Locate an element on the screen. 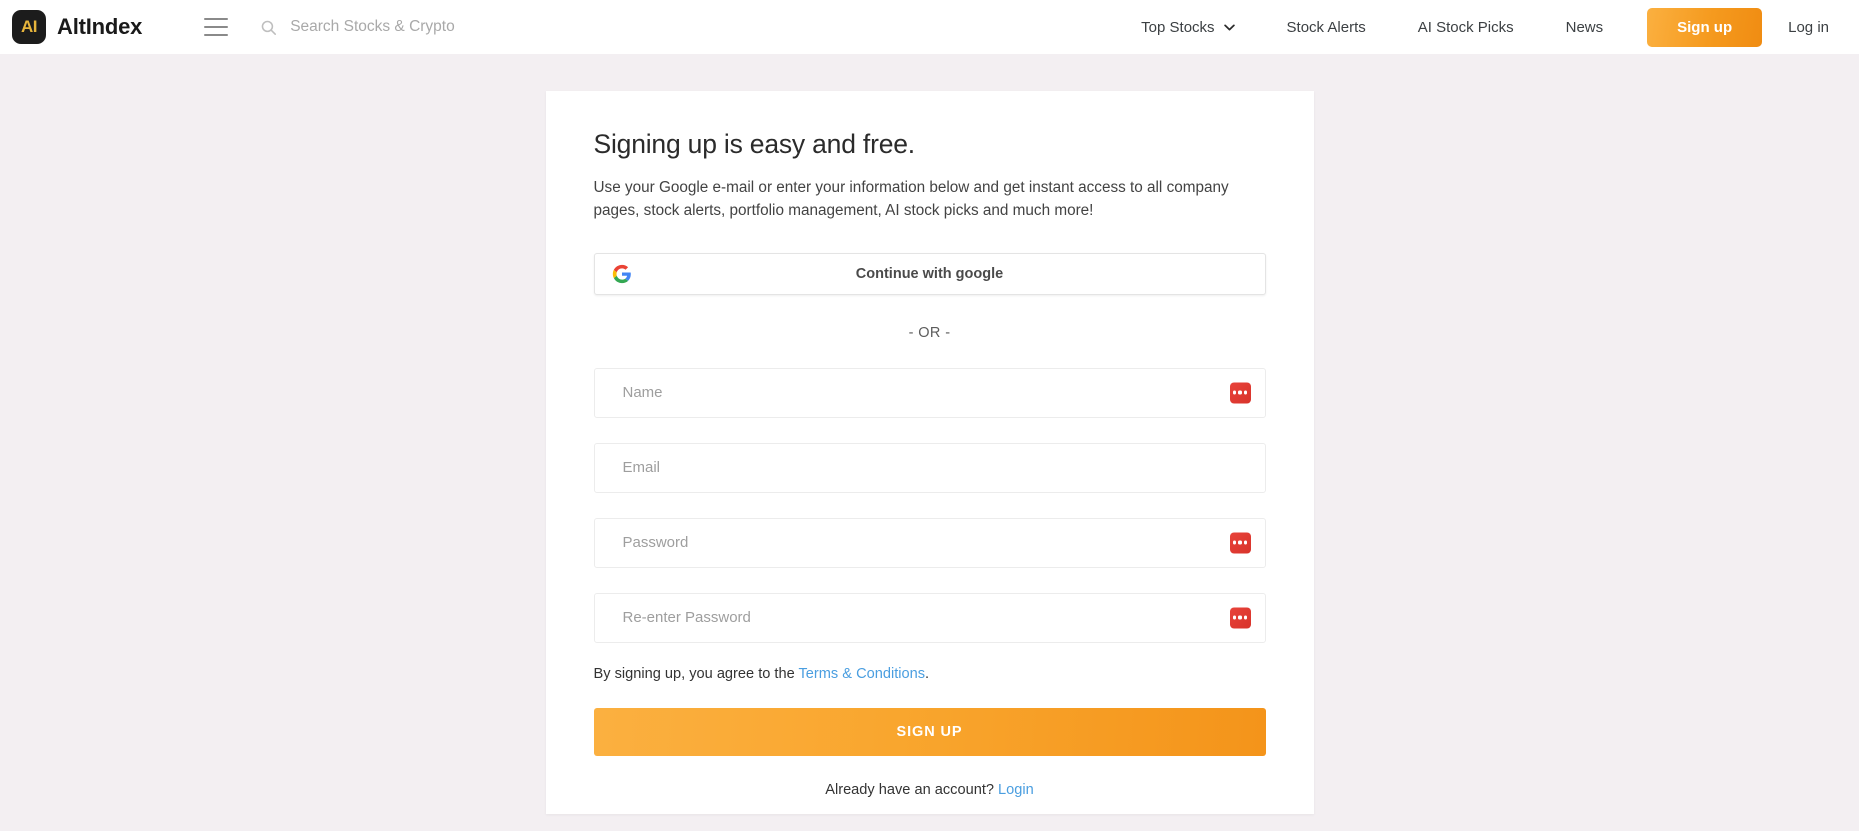  header-login-link: Log in is located at coordinates (1812, 27).